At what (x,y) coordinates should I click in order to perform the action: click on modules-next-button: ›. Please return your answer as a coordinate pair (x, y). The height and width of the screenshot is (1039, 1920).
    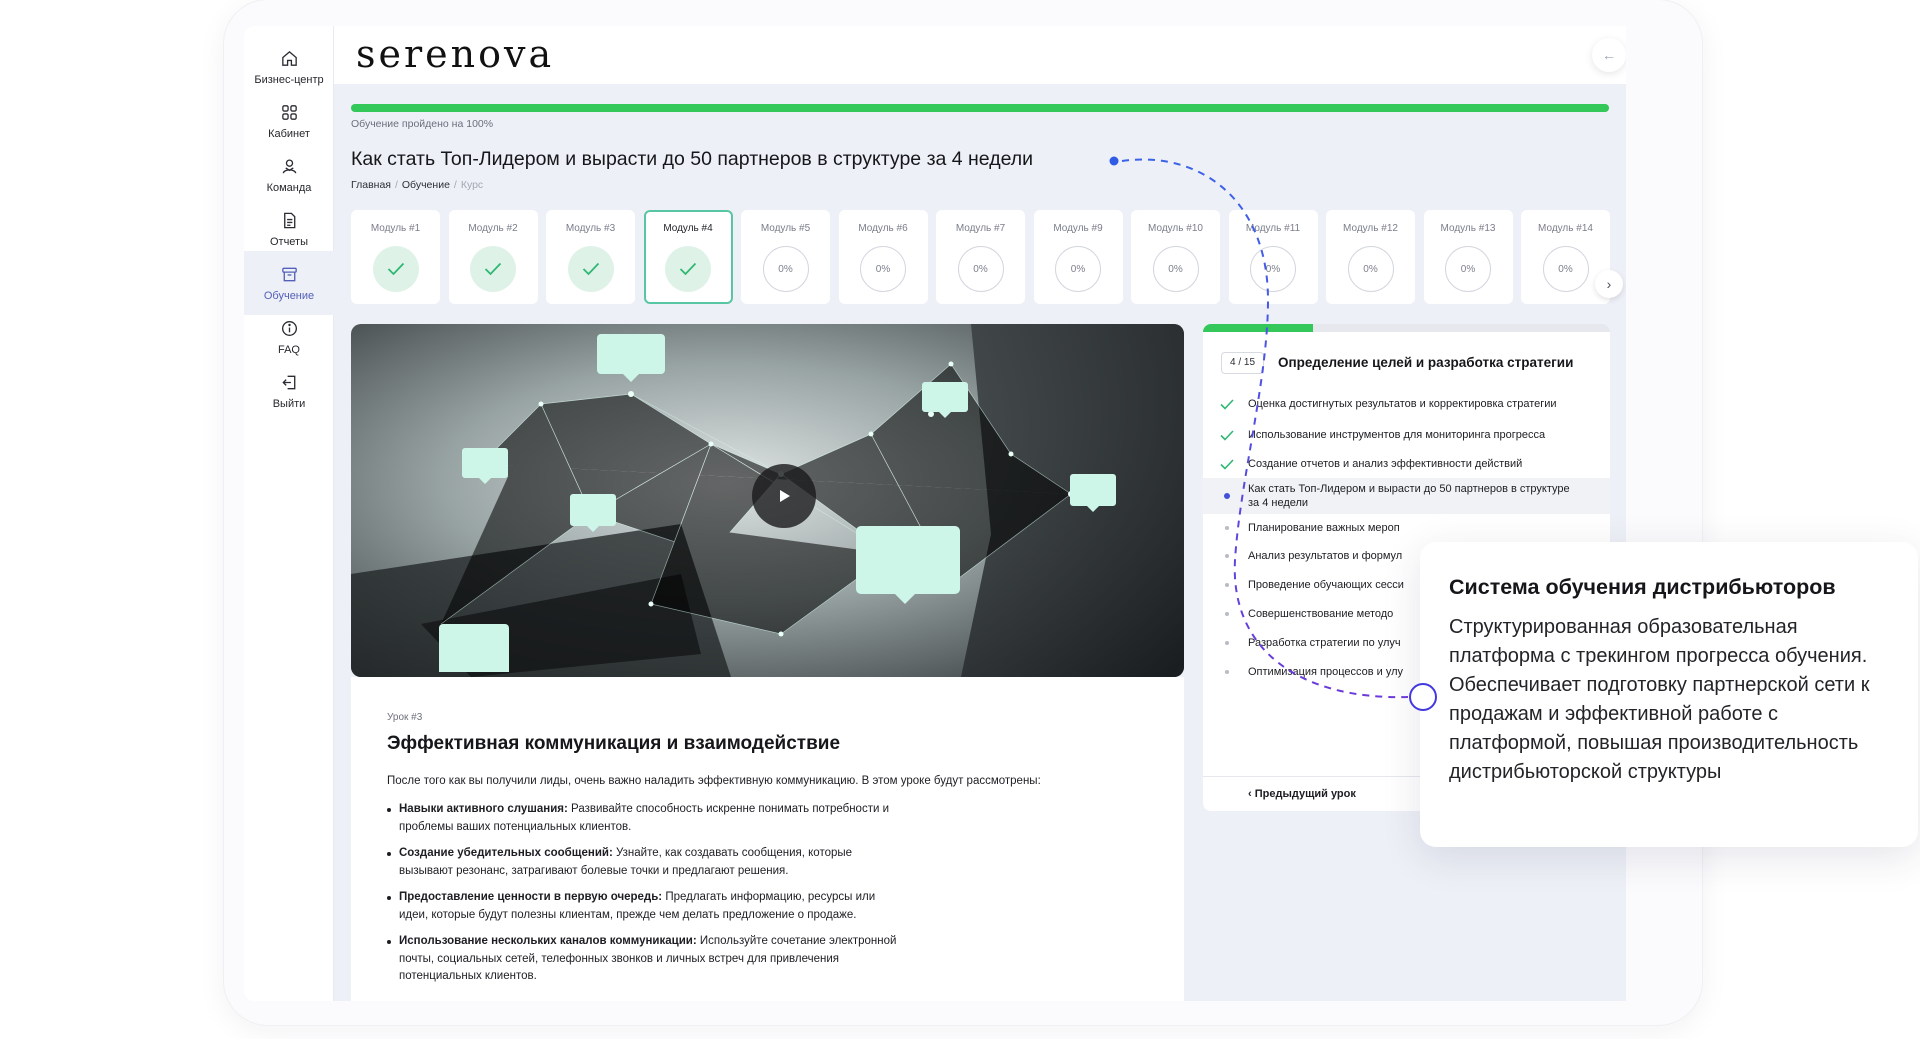
    Looking at the image, I should click on (1609, 284).